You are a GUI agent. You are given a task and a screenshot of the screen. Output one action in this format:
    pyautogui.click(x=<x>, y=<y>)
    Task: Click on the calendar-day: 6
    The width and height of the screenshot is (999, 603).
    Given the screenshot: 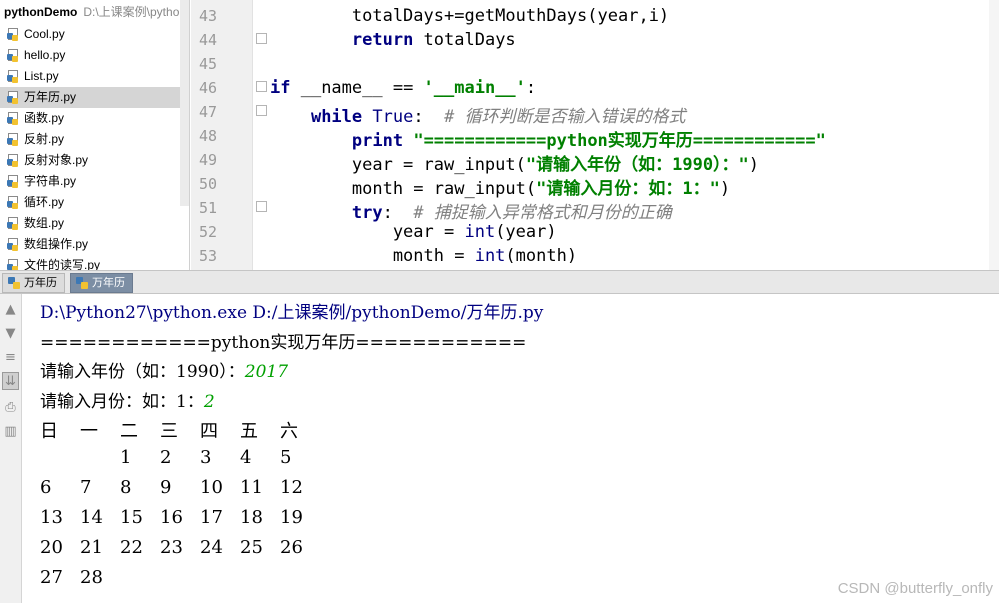 What is the action you would take?
    pyautogui.click(x=46, y=487)
    